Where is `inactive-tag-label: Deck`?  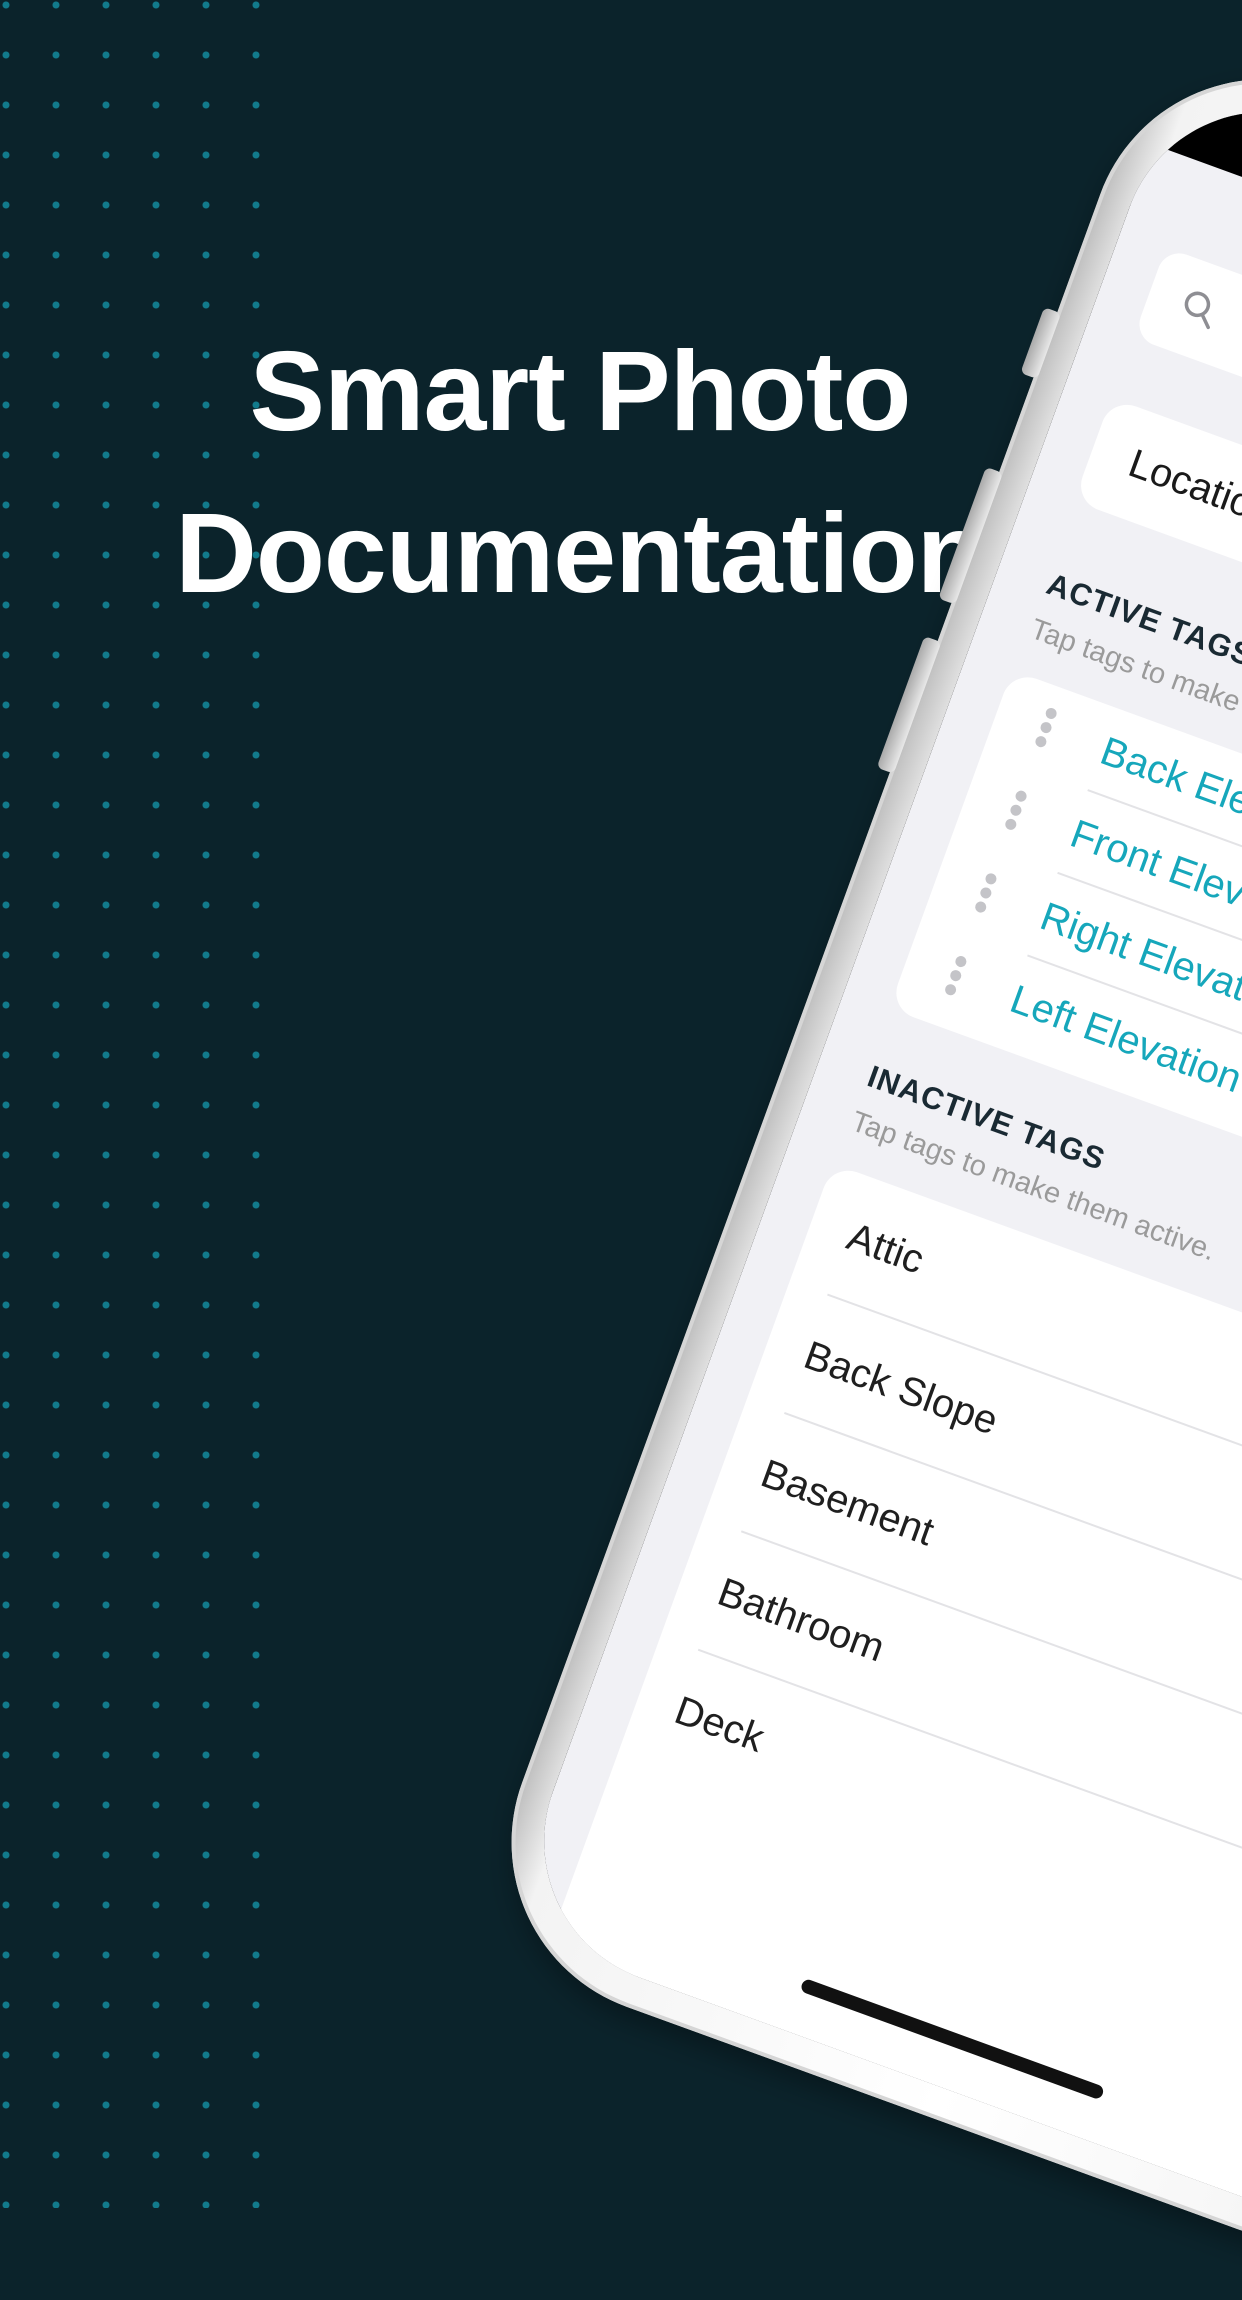
inactive-tag-label: Deck is located at coordinates (719, 1724).